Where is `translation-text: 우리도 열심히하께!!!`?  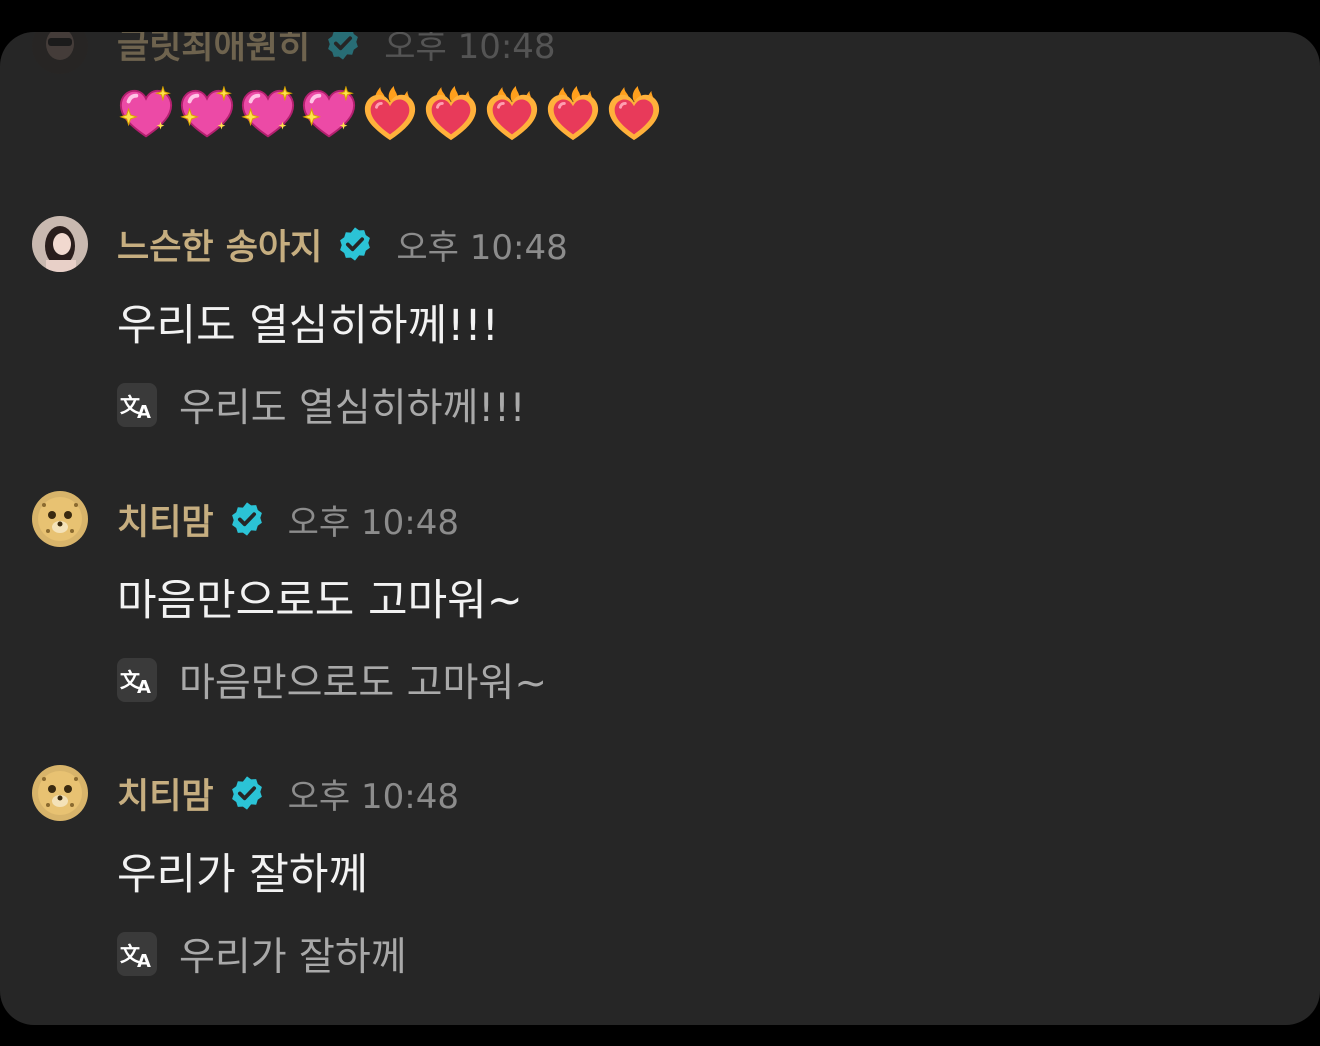 translation-text: 우리도 열심히하께!!! is located at coordinates (352, 408).